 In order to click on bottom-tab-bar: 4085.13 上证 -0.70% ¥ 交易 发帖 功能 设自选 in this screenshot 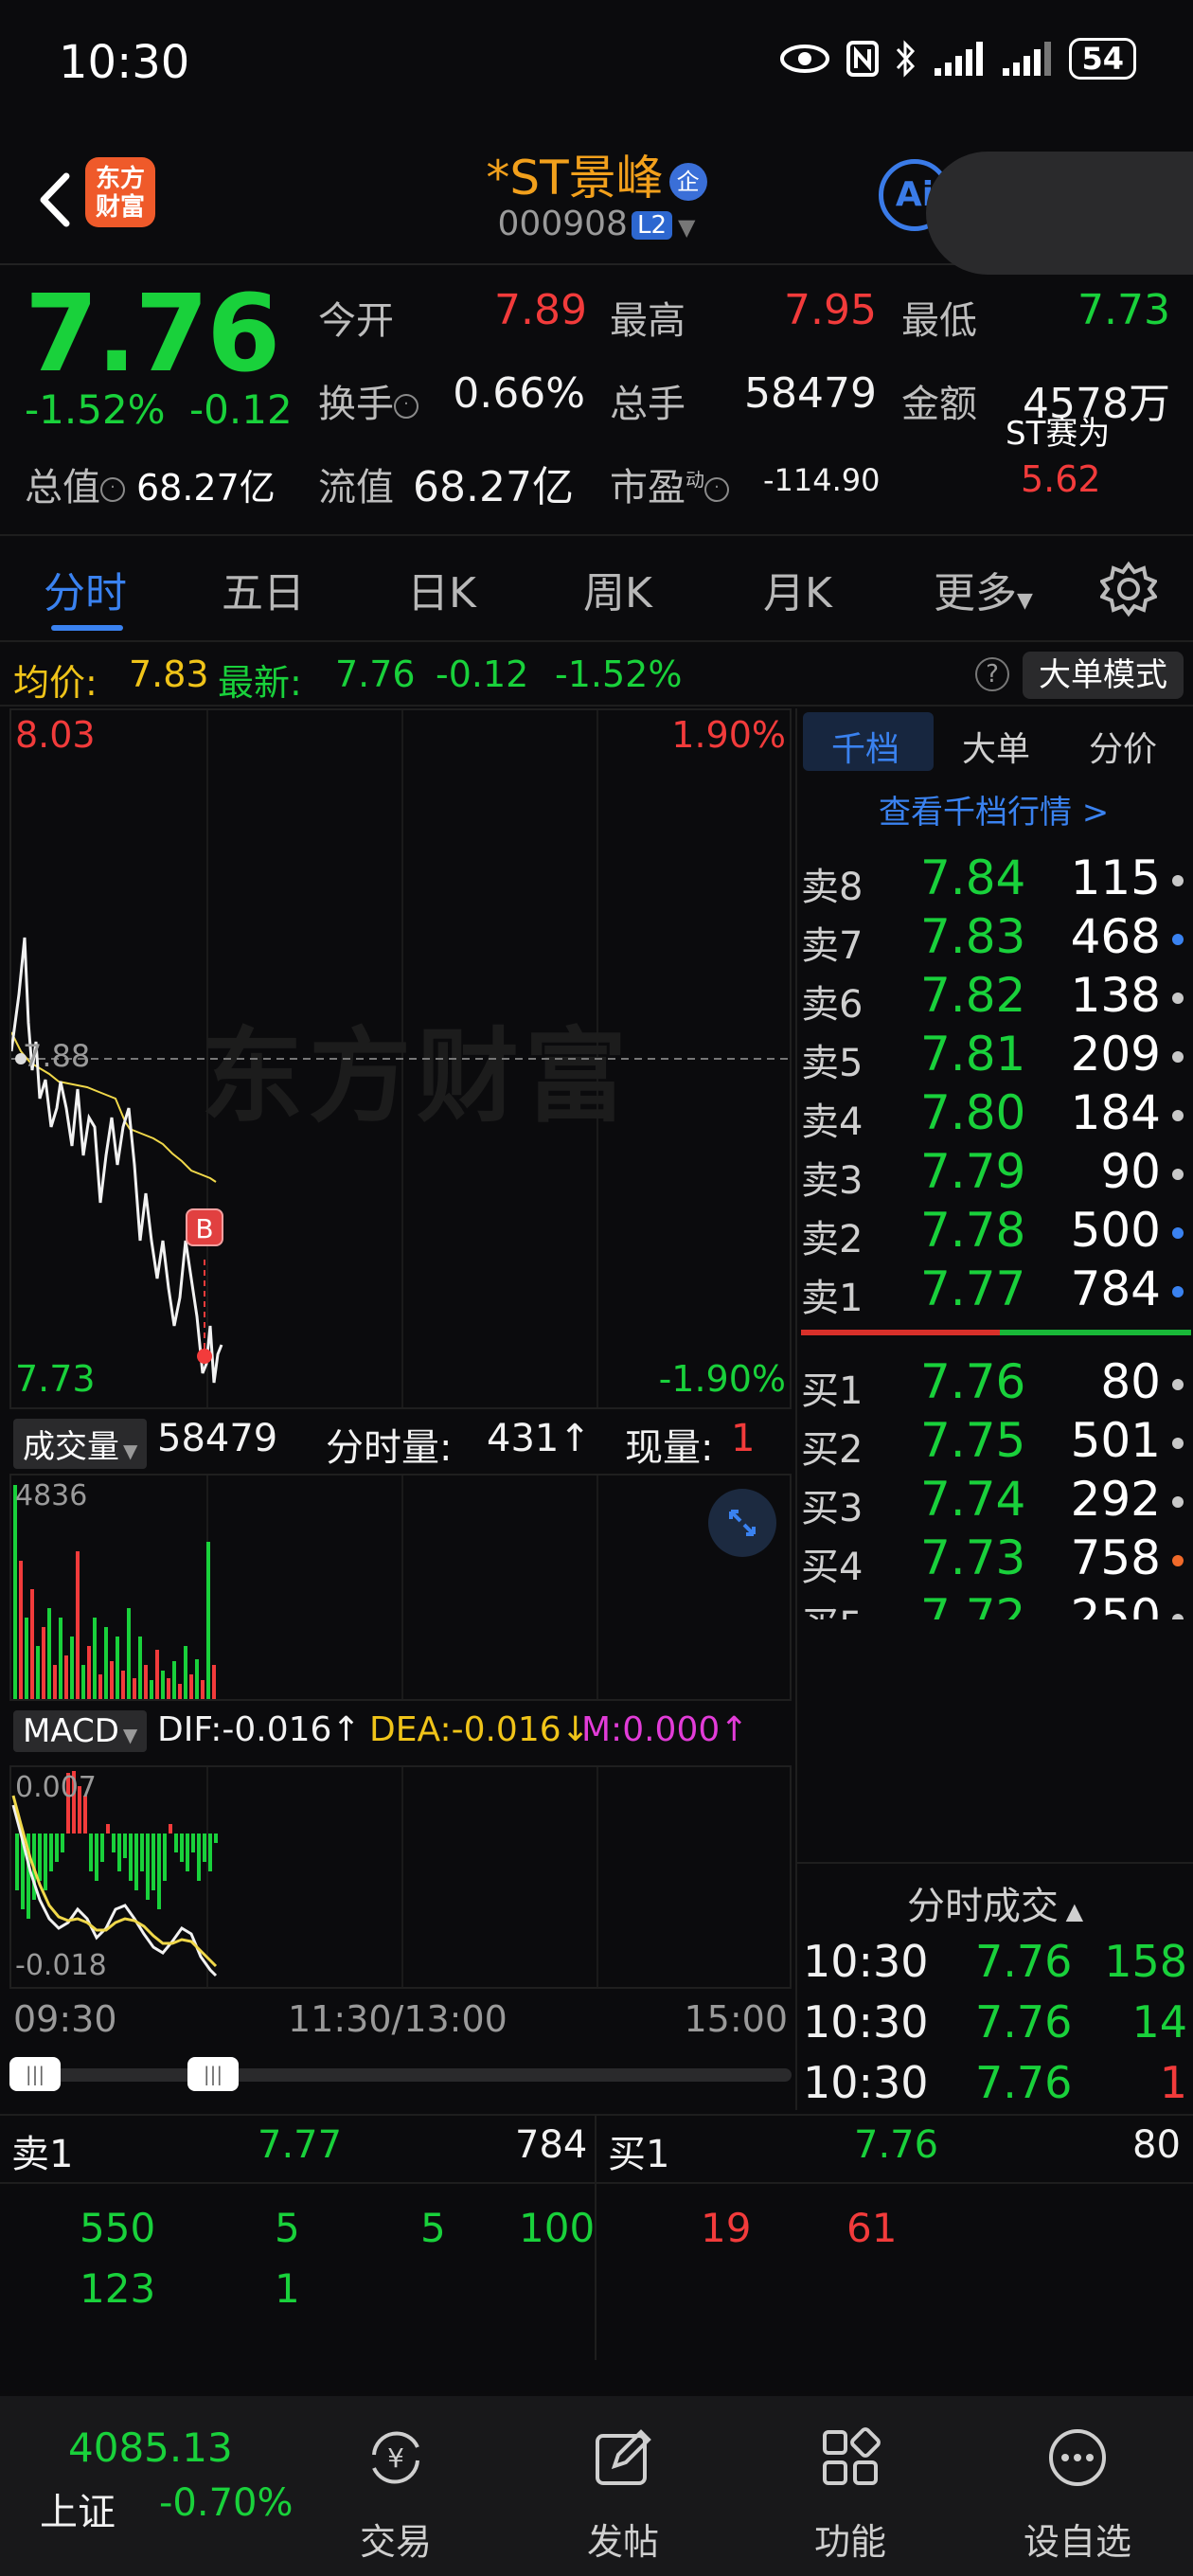, I will do `click(596, 2486)`.